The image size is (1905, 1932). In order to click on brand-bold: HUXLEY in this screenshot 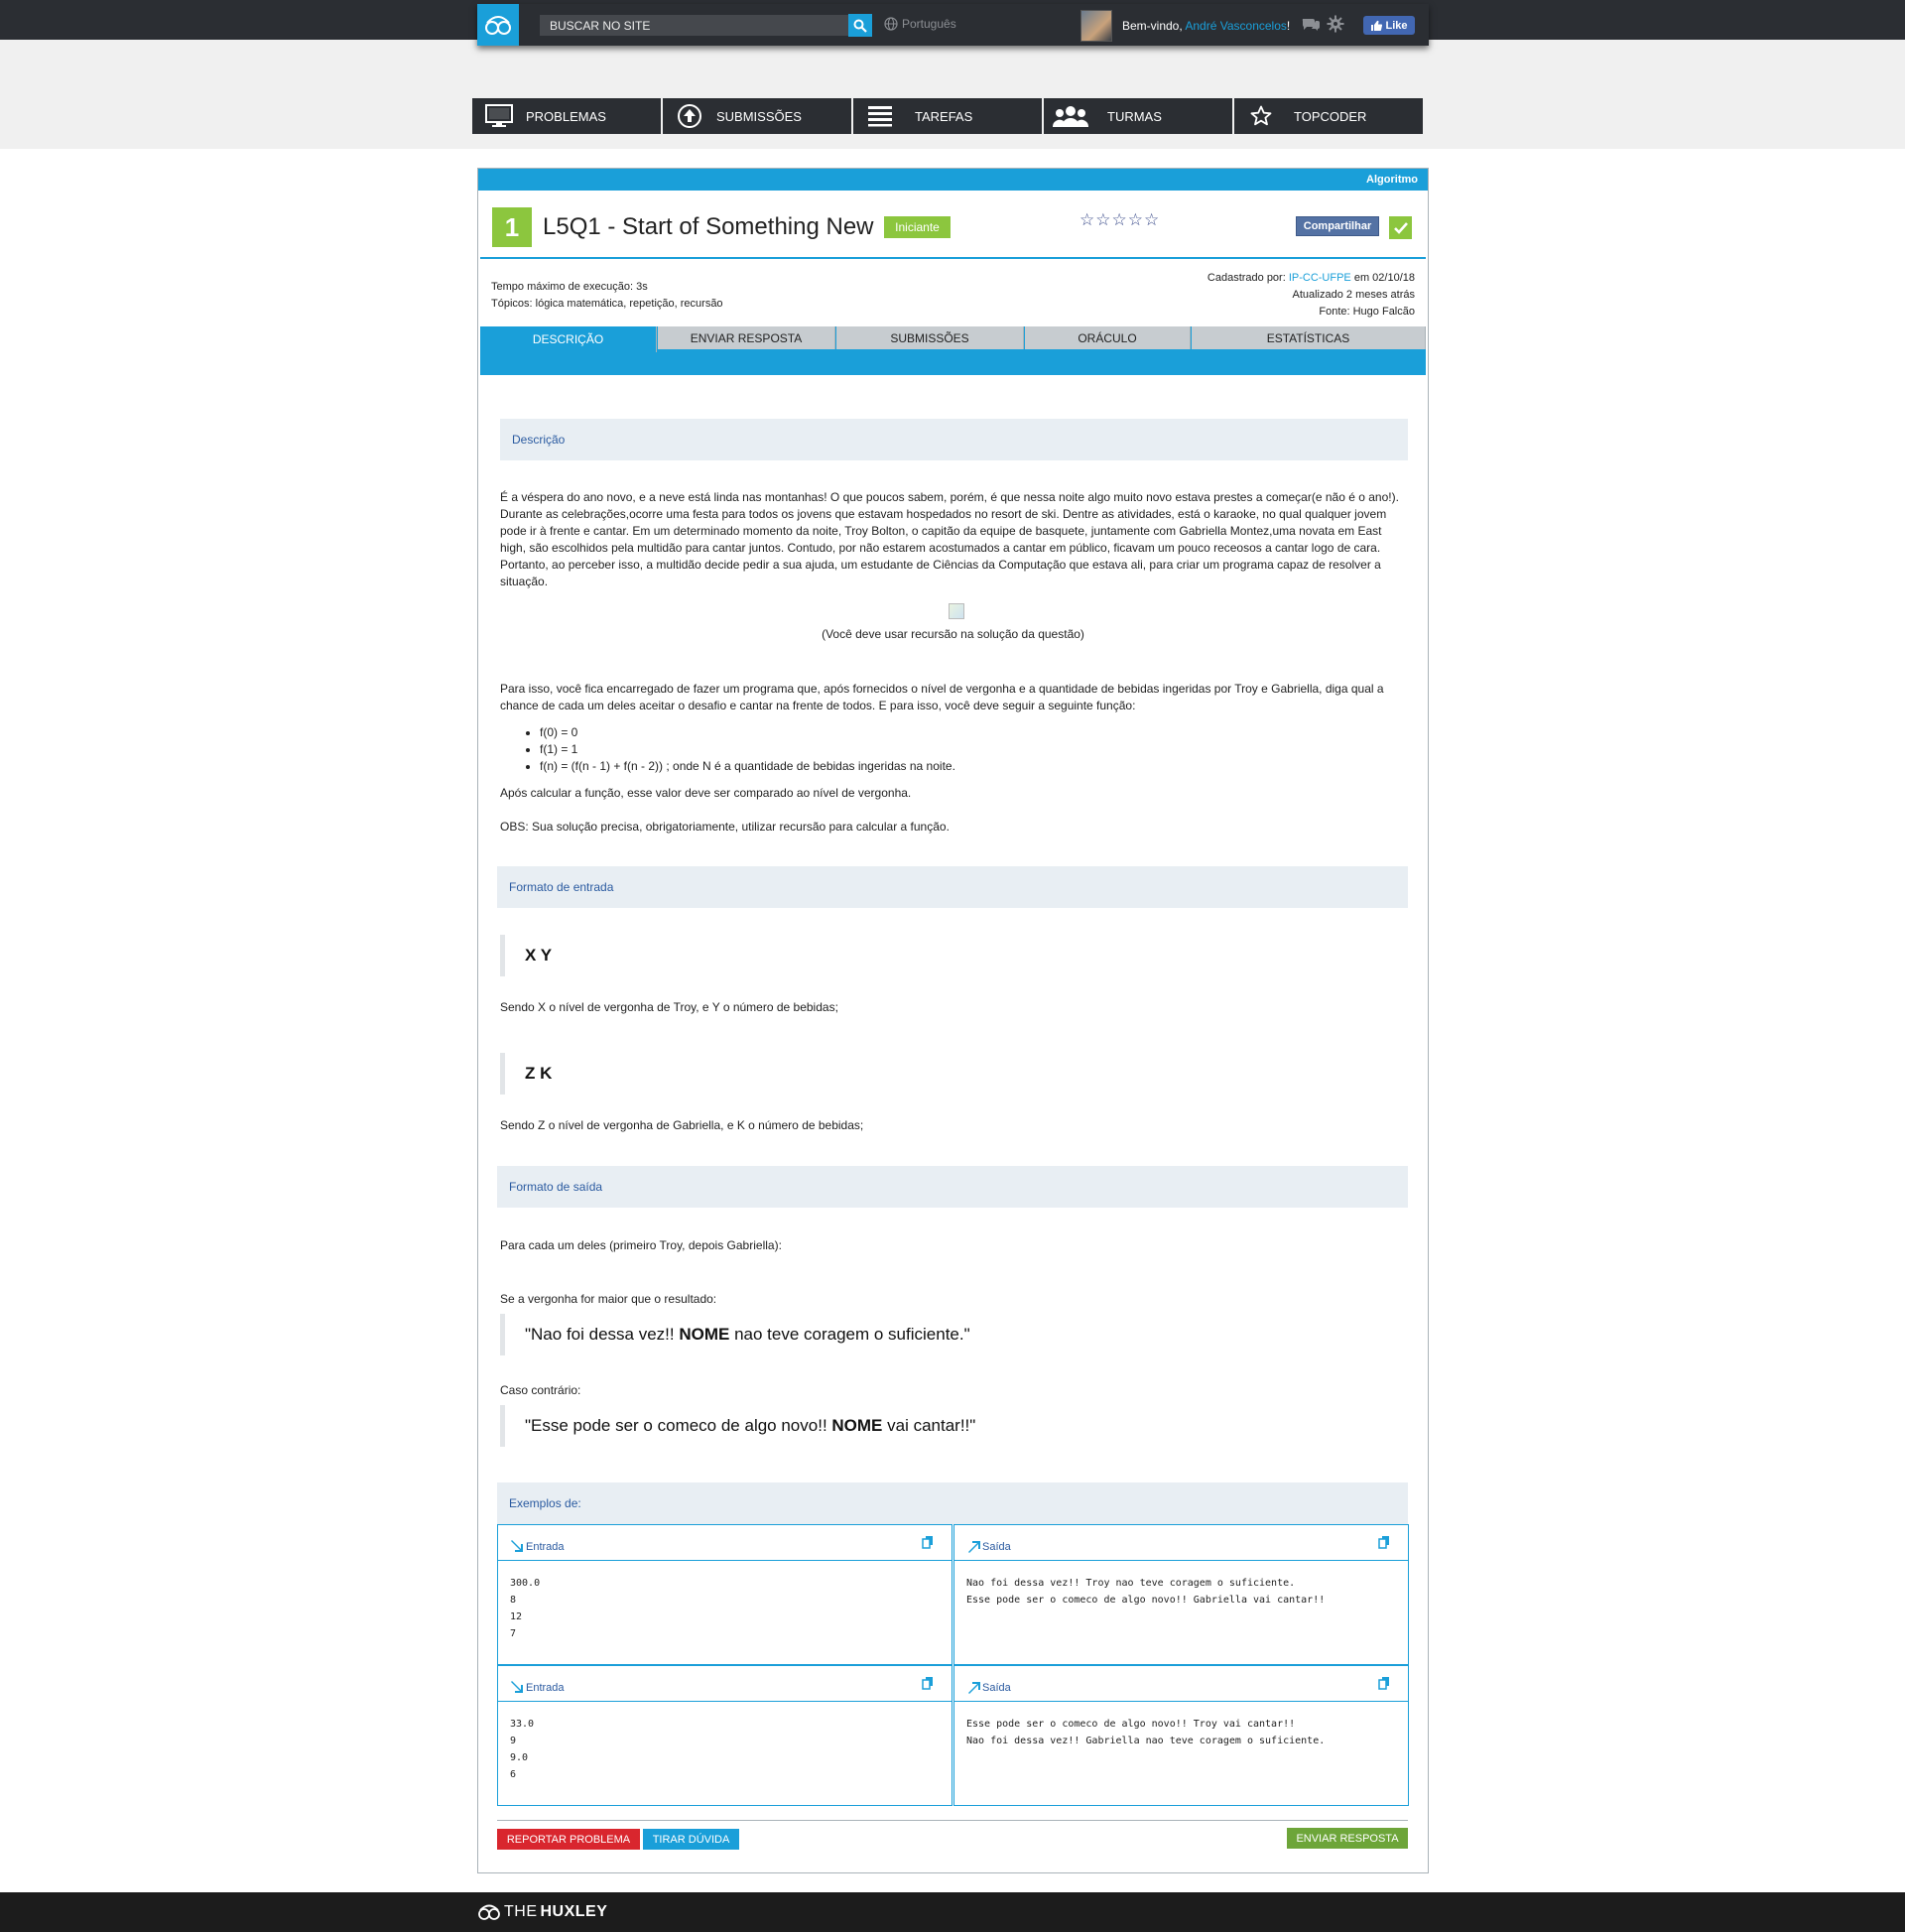, I will do `click(574, 1912)`.